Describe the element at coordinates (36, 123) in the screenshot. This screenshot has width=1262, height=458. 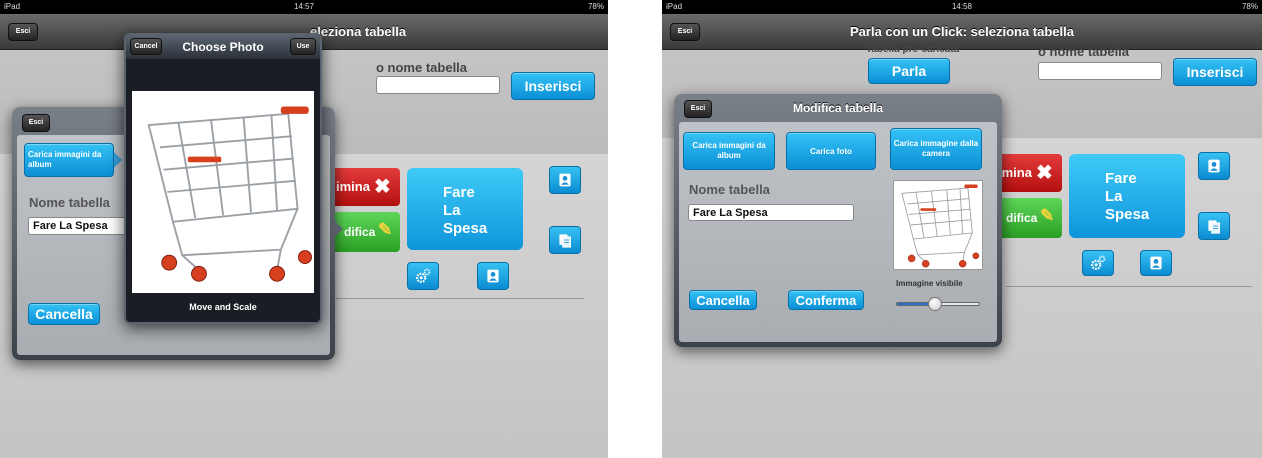
I see `popover-esci-button: Esci` at that location.